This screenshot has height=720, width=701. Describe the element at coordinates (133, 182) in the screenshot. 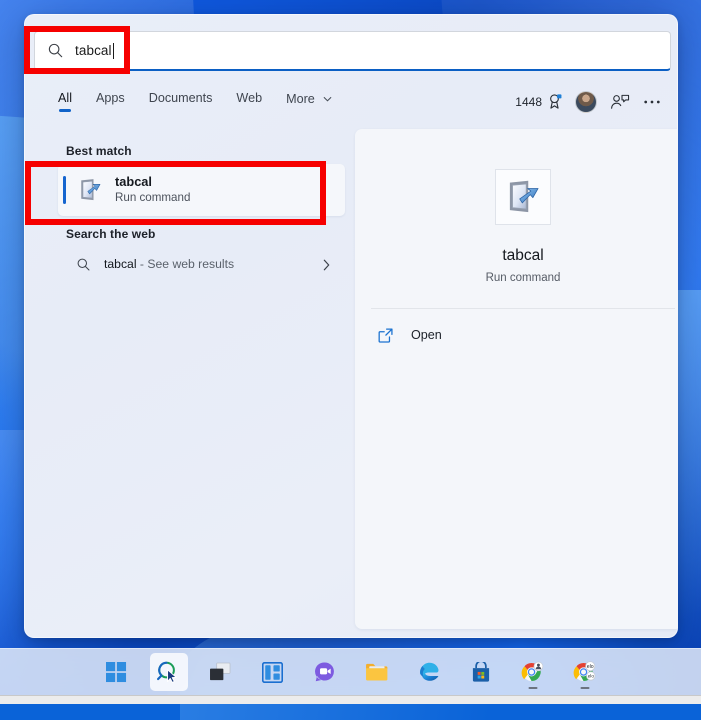

I see `result-item-title: tabcal` at that location.